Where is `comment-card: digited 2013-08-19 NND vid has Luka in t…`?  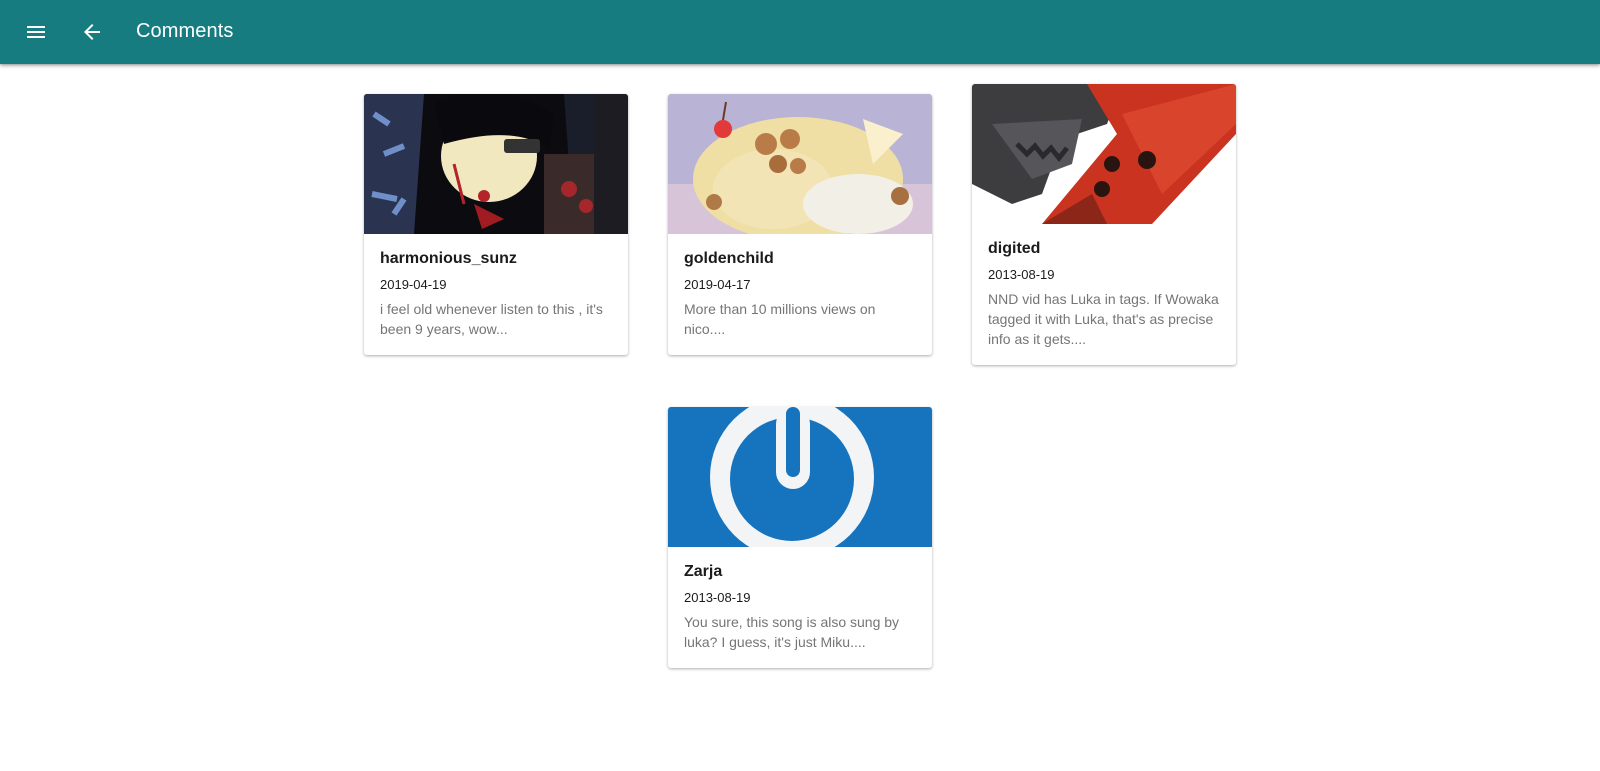 comment-card: digited 2013-08-19 NND vid has Luka in t… is located at coordinates (1104, 224).